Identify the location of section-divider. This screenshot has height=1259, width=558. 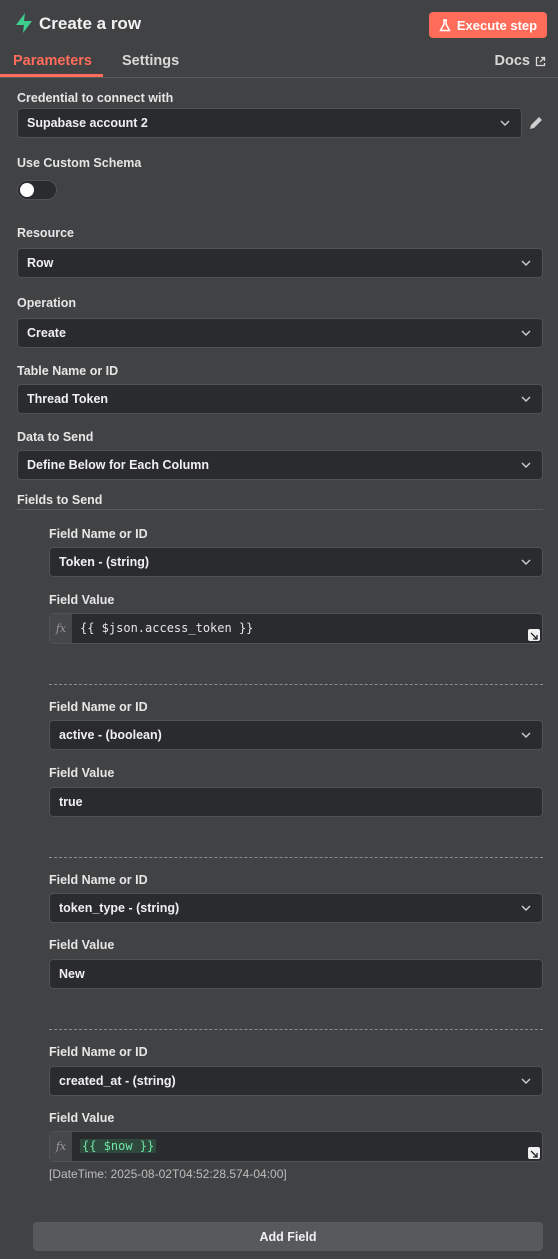
(280, 509).